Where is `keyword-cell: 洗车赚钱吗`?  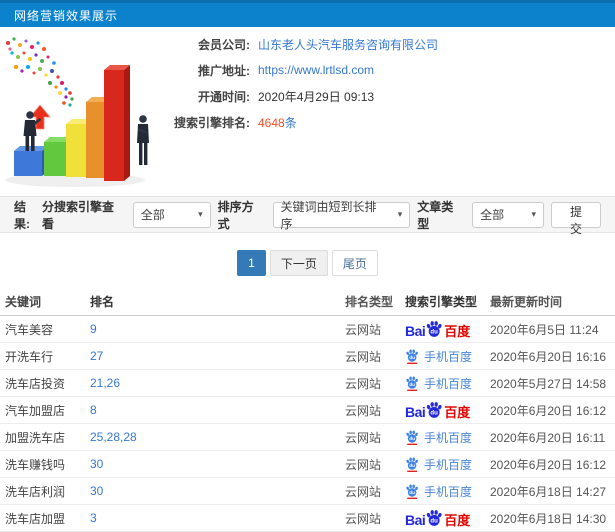
keyword-cell: 洗车赚钱吗 is located at coordinates (35, 464).